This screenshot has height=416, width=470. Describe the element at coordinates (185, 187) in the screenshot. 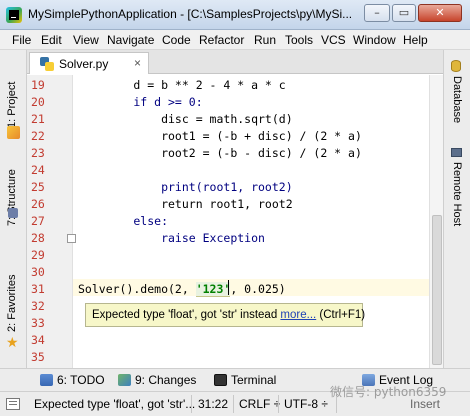

I see `code-line-25: print(root1, root2)` at that location.